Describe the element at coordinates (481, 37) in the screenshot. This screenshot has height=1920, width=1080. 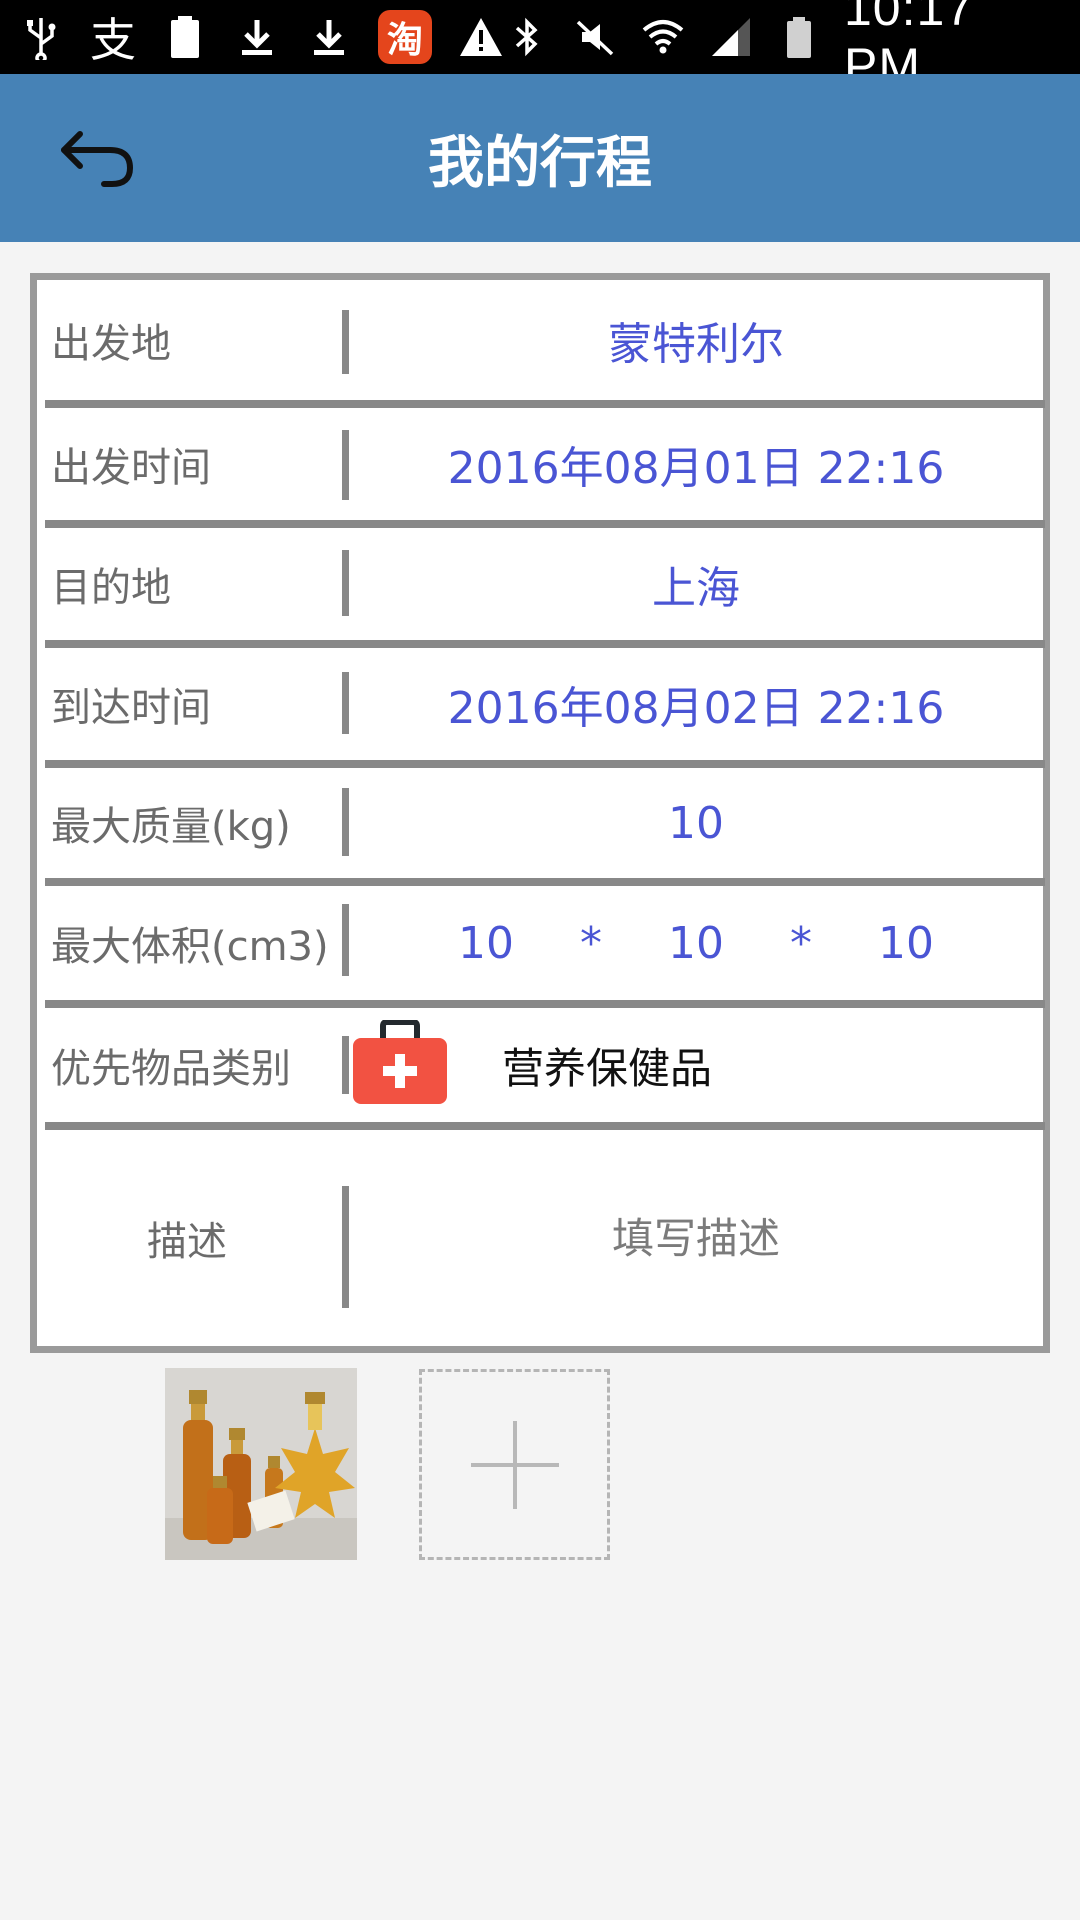
I see `warning-icon` at that location.